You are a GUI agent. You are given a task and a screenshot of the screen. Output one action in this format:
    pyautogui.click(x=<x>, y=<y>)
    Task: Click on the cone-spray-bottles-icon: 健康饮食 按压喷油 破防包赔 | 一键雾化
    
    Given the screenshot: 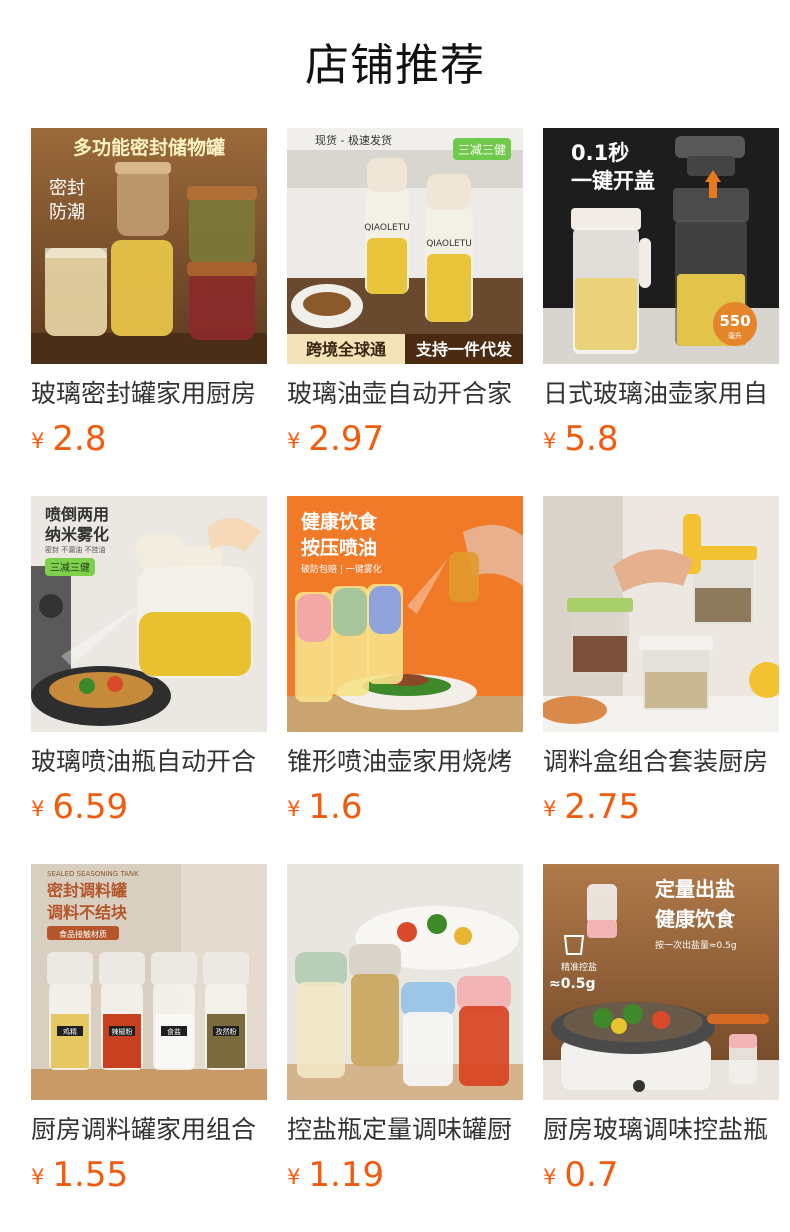 What is the action you would take?
    pyautogui.click(x=405, y=614)
    